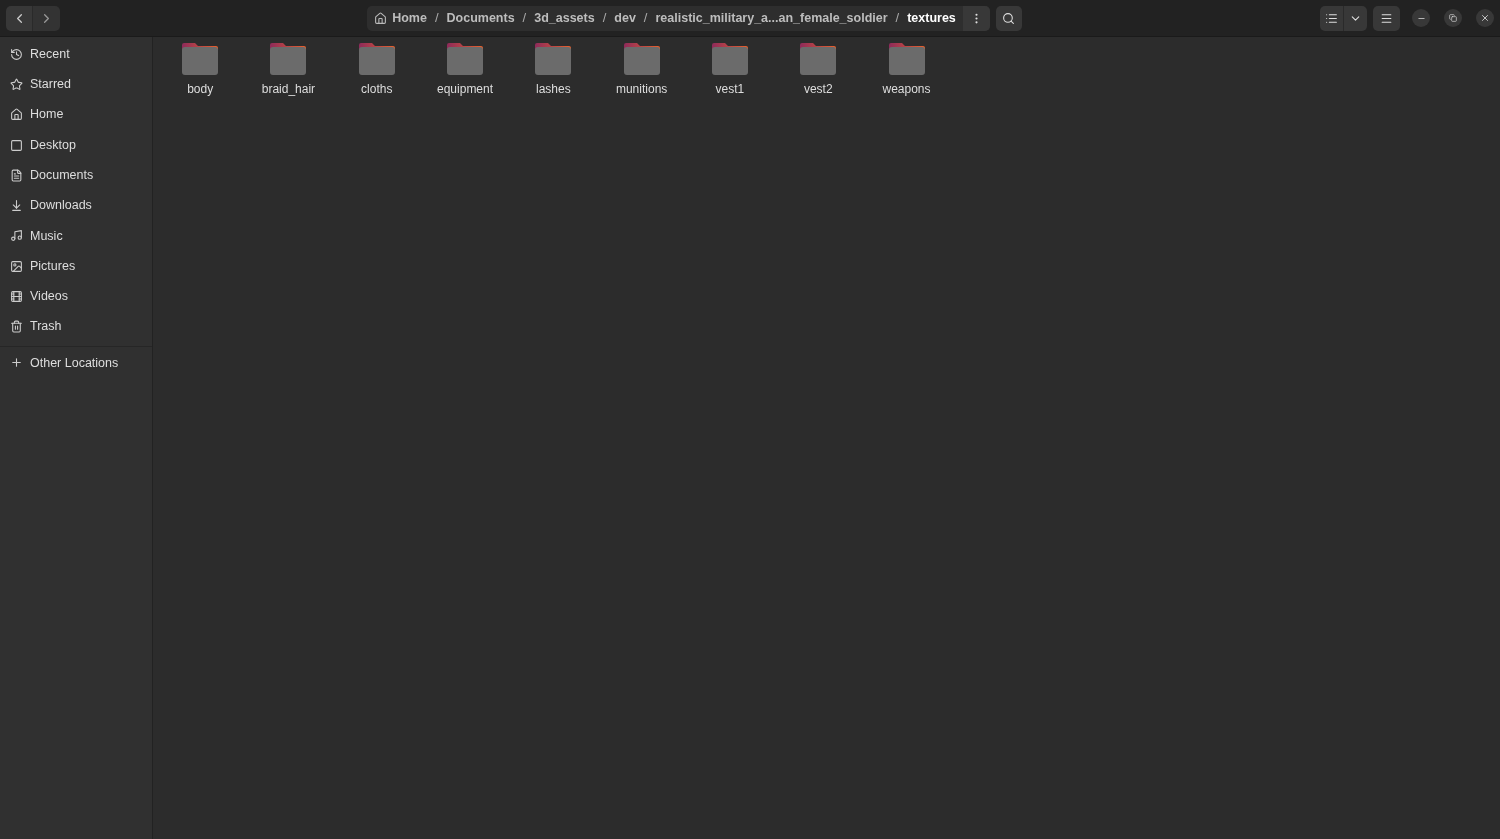  I want to click on folder-item: vest1, so click(730, 70).